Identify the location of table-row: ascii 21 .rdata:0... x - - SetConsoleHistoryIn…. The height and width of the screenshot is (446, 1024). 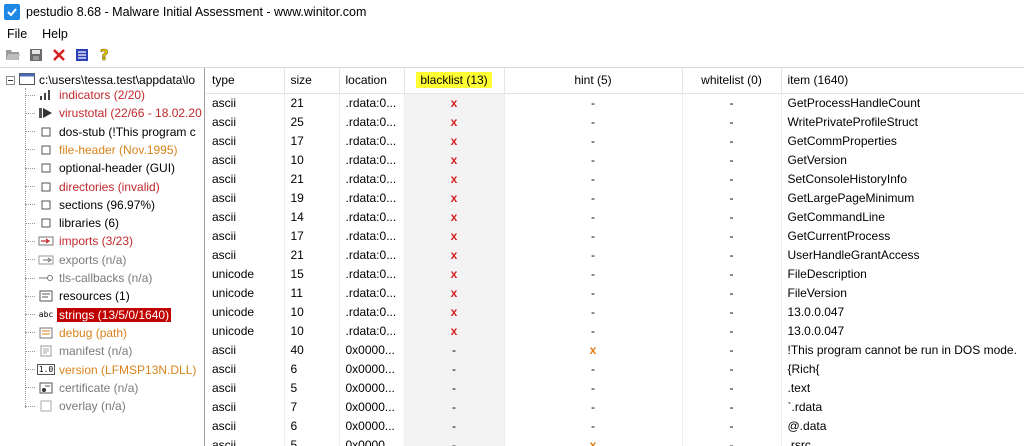
(615, 178).